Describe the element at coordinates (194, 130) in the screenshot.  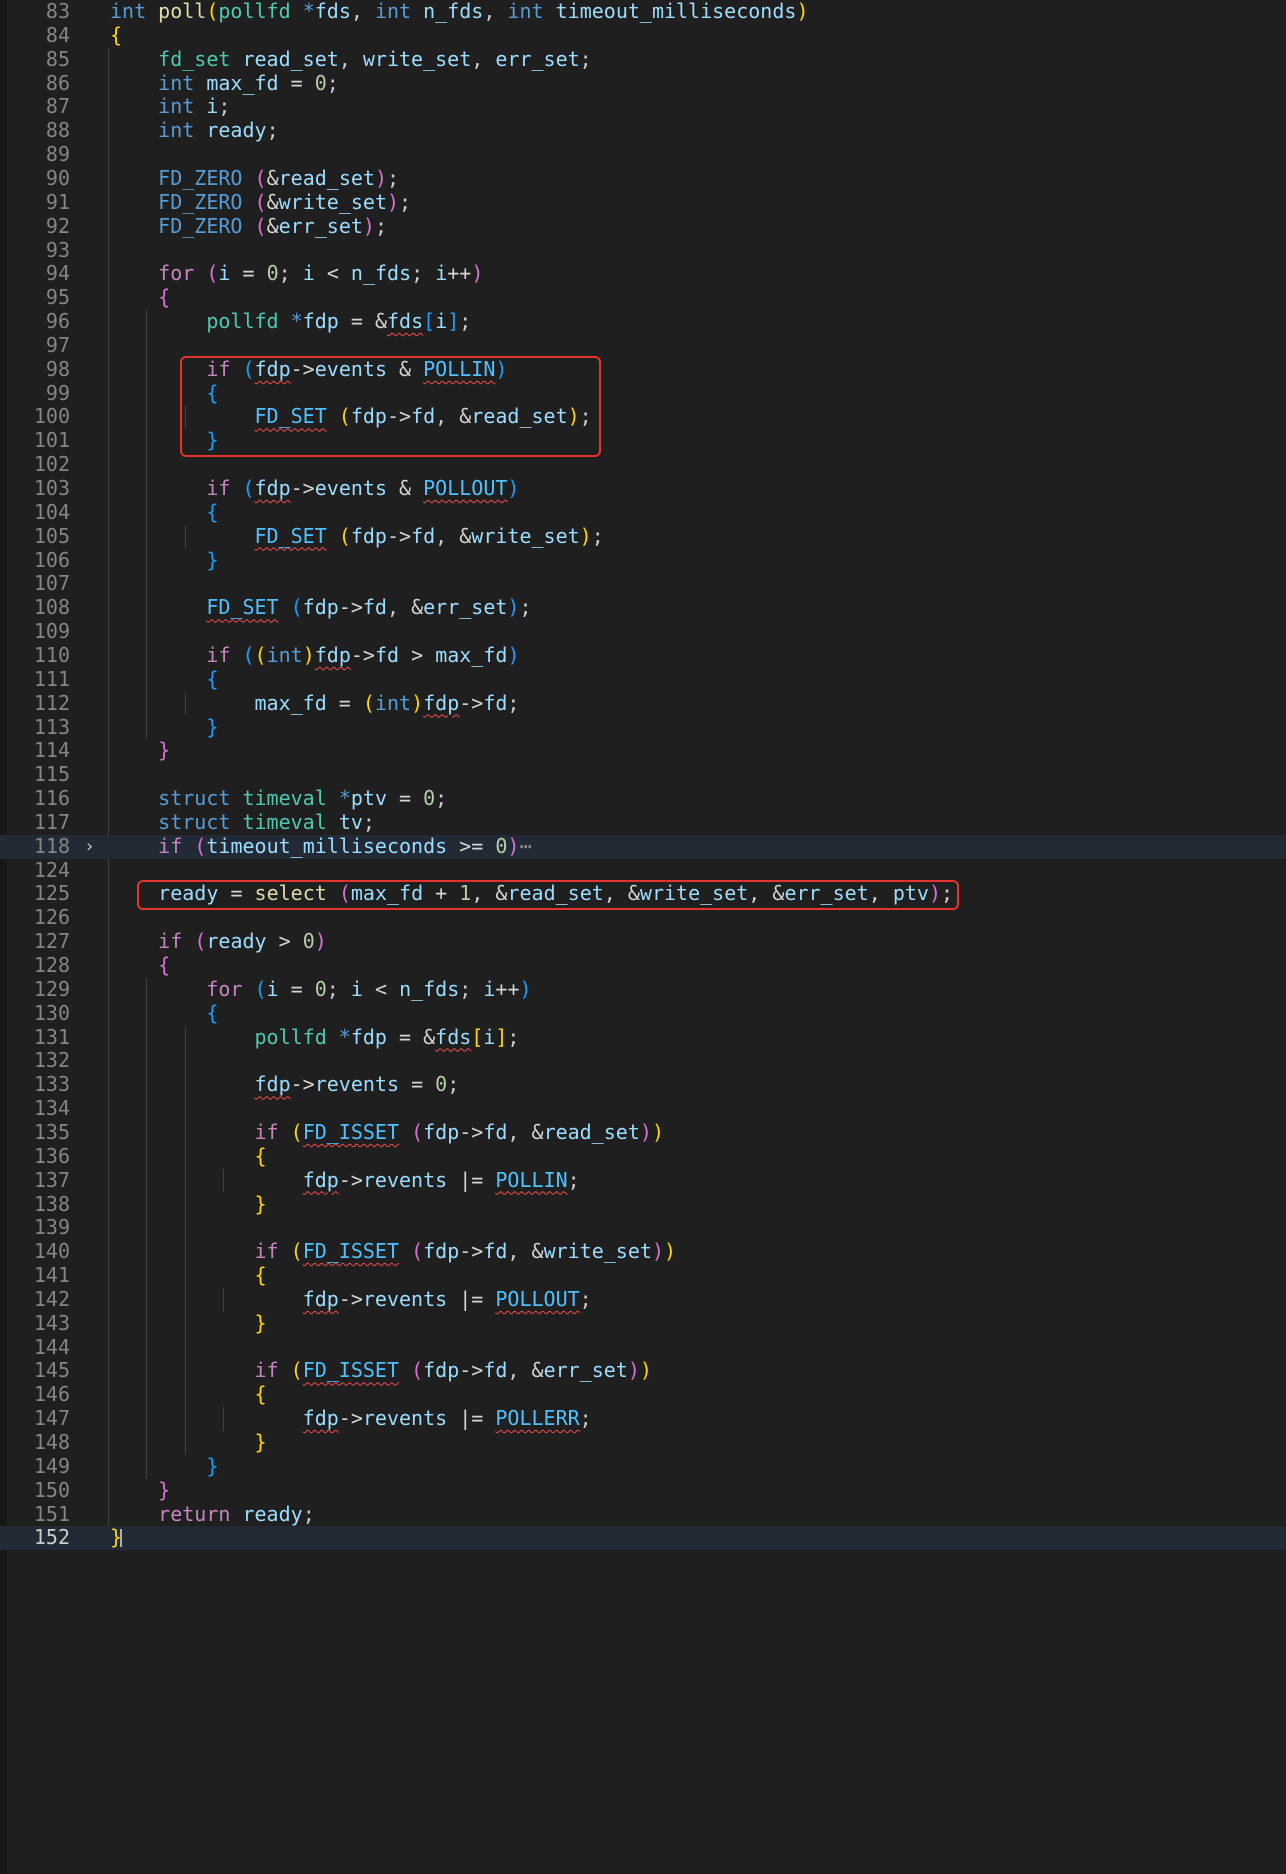
I see `code-text: int ready;` at that location.